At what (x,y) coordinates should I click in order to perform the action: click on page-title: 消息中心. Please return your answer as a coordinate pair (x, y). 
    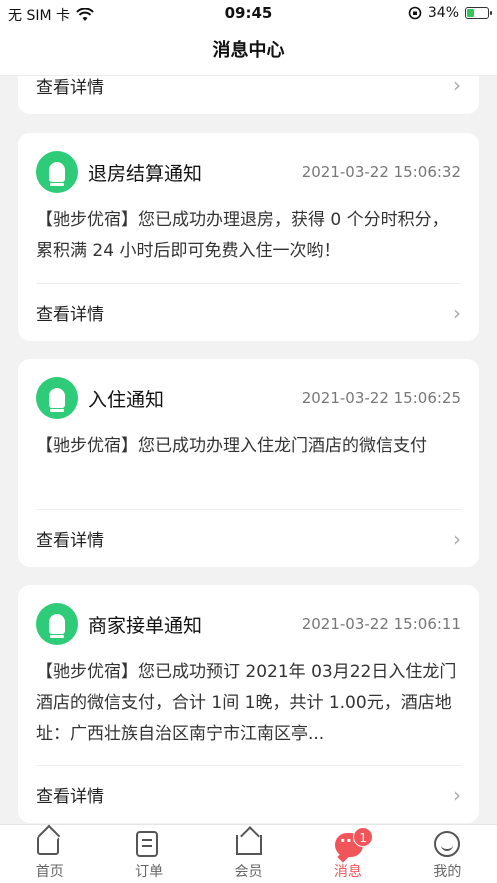
    Looking at the image, I should click on (248, 52).